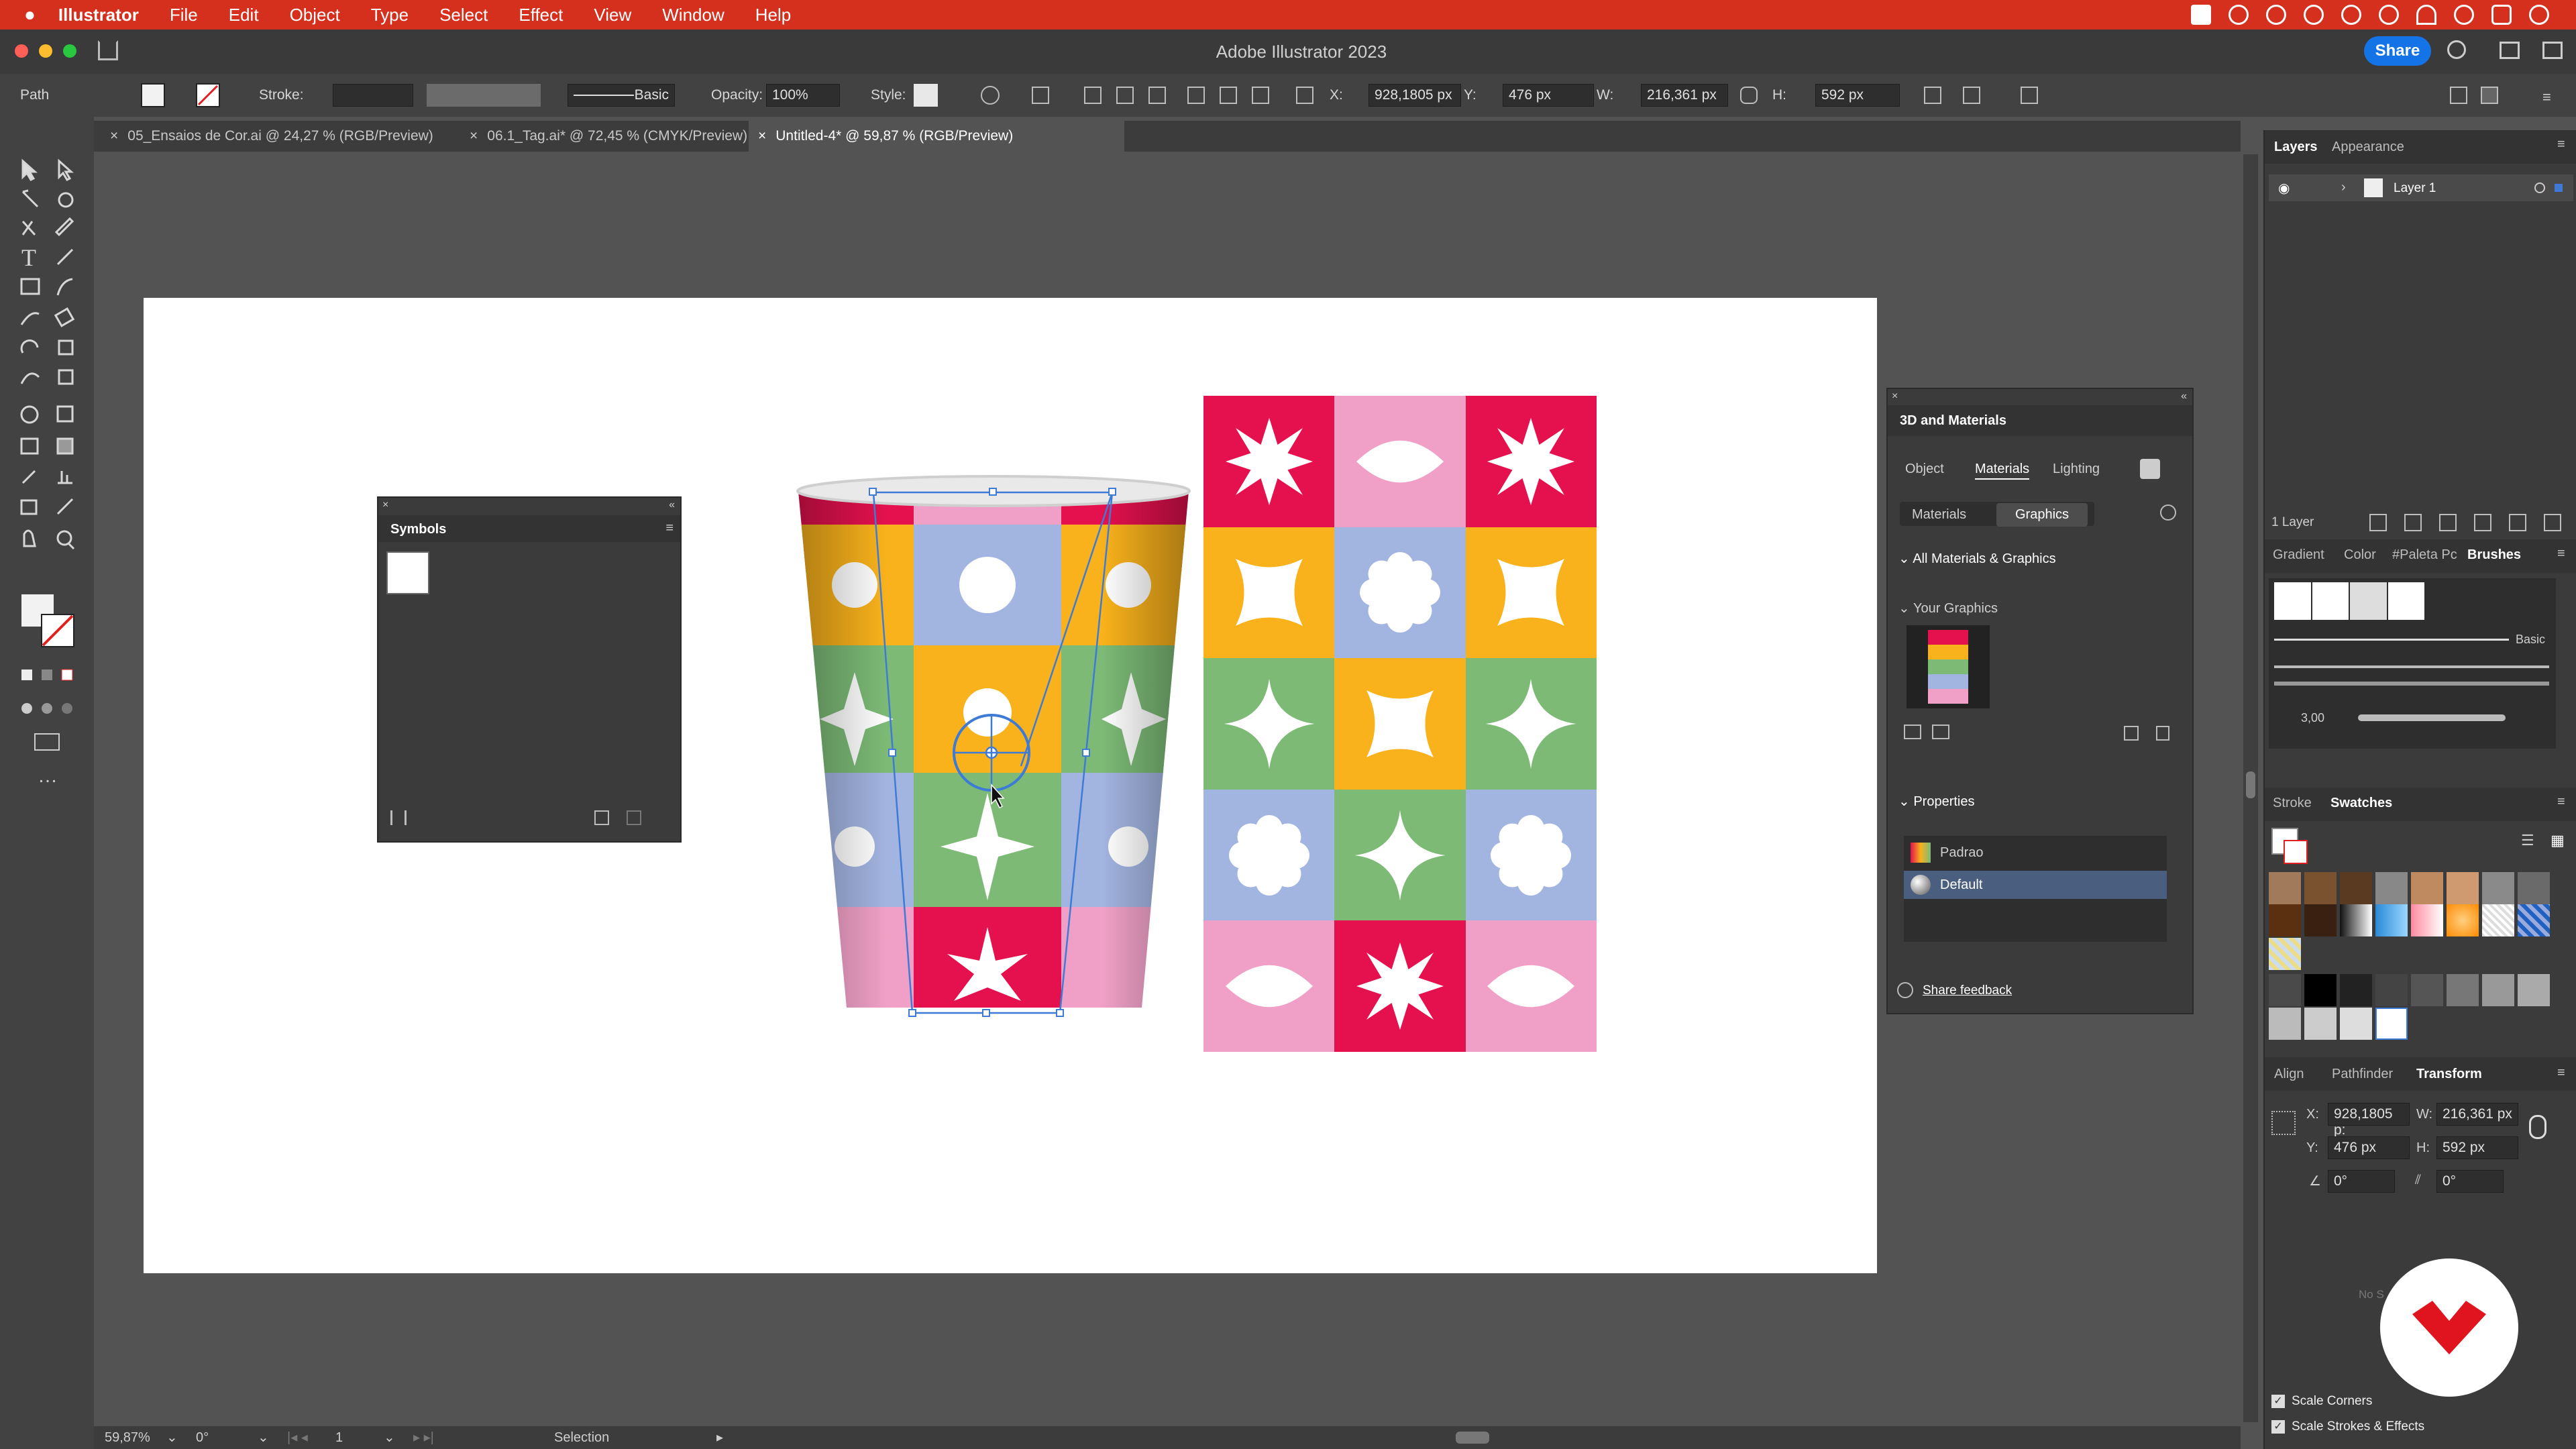  What do you see at coordinates (2362, 1074) in the screenshot?
I see `tab-pathfinder: Pathfinder` at bounding box center [2362, 1074].